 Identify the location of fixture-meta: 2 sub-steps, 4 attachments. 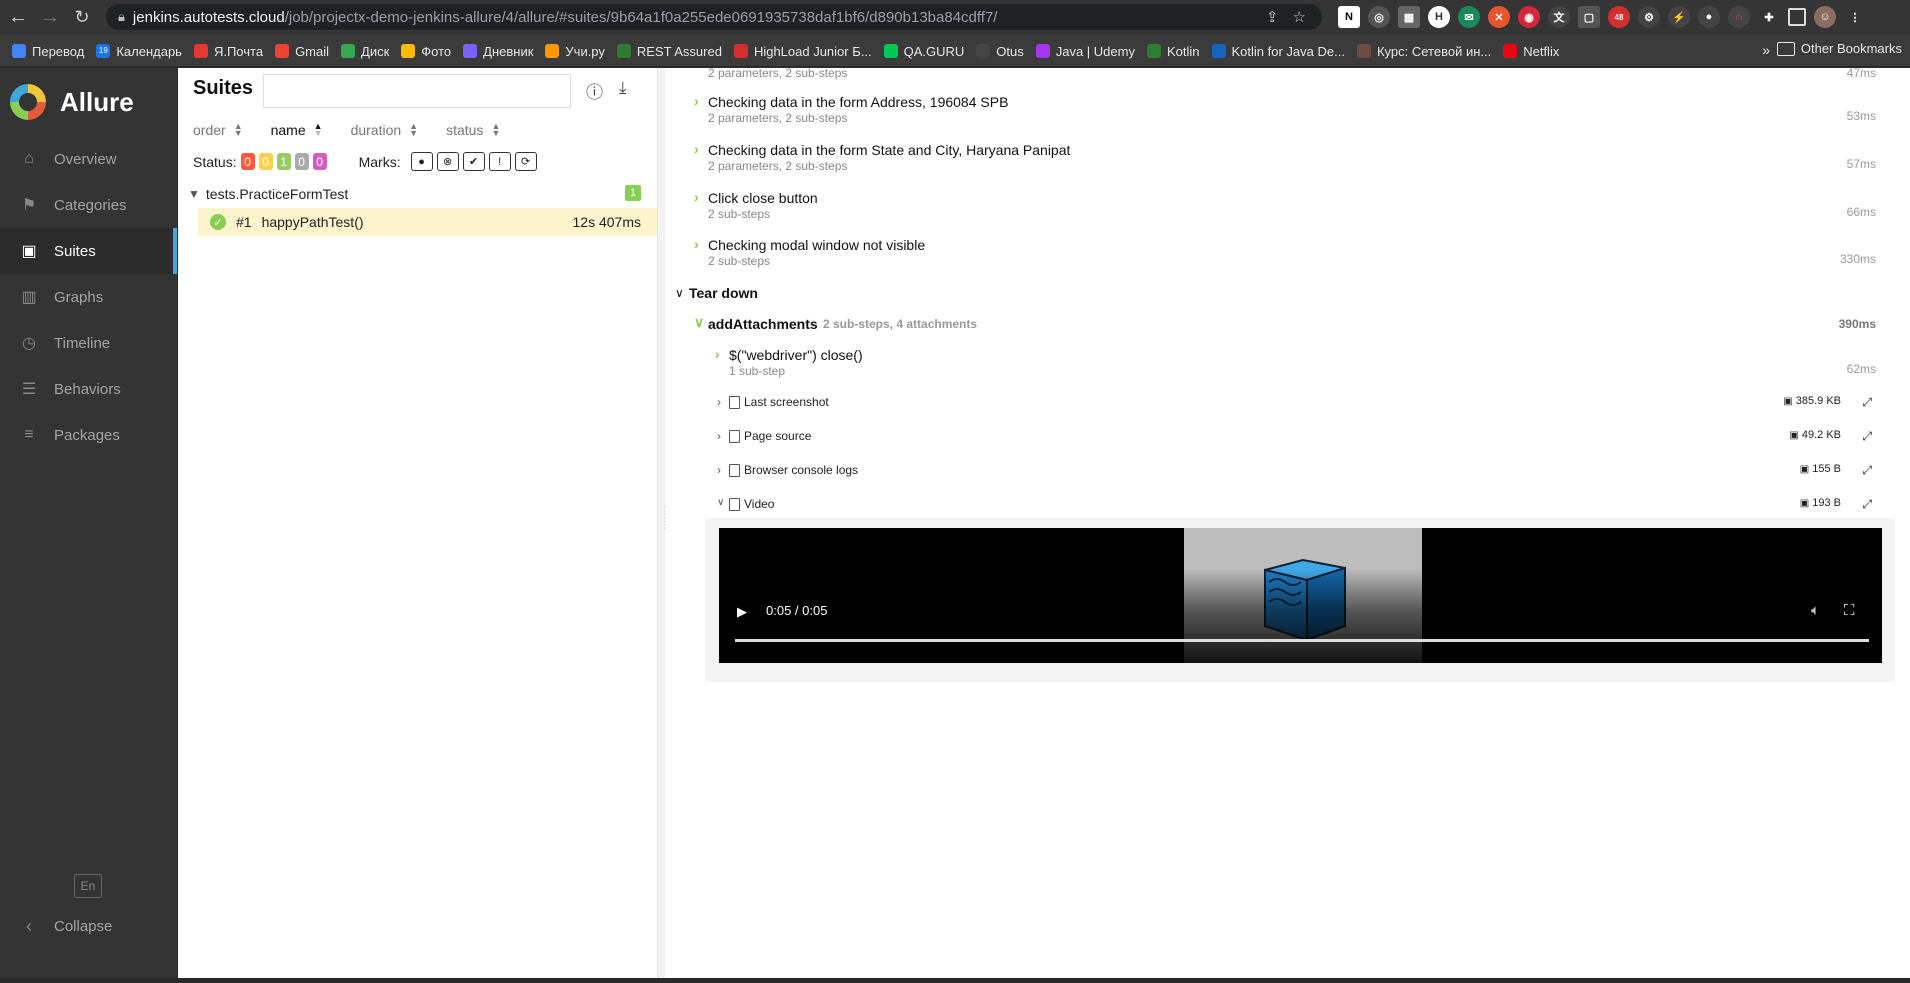
(900, 324).